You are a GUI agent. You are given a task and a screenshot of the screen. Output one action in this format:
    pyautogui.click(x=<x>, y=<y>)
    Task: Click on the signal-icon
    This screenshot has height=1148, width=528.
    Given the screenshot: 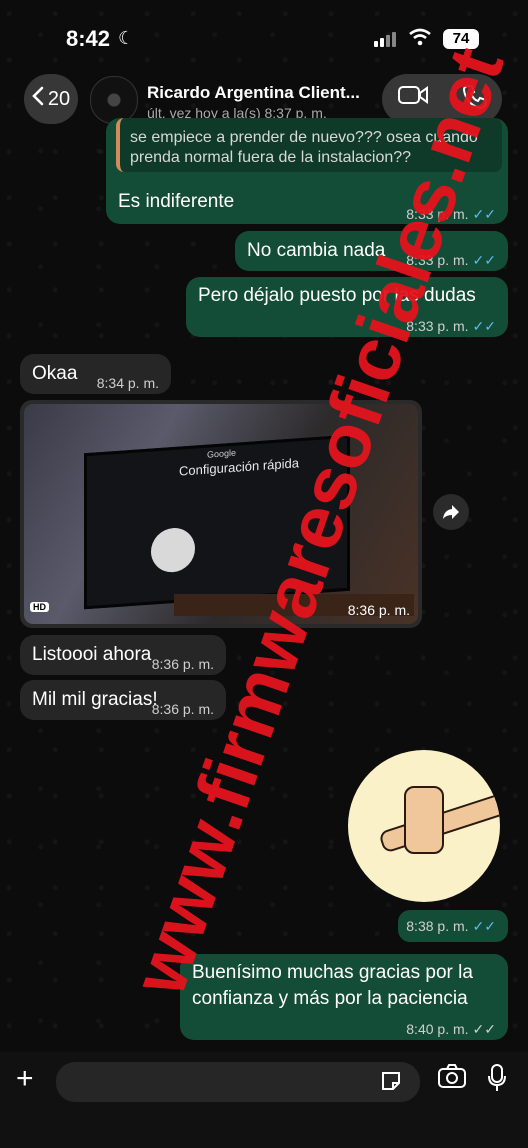 What is the action you would take?
    pyautogui.click(x=385, y=39)
    